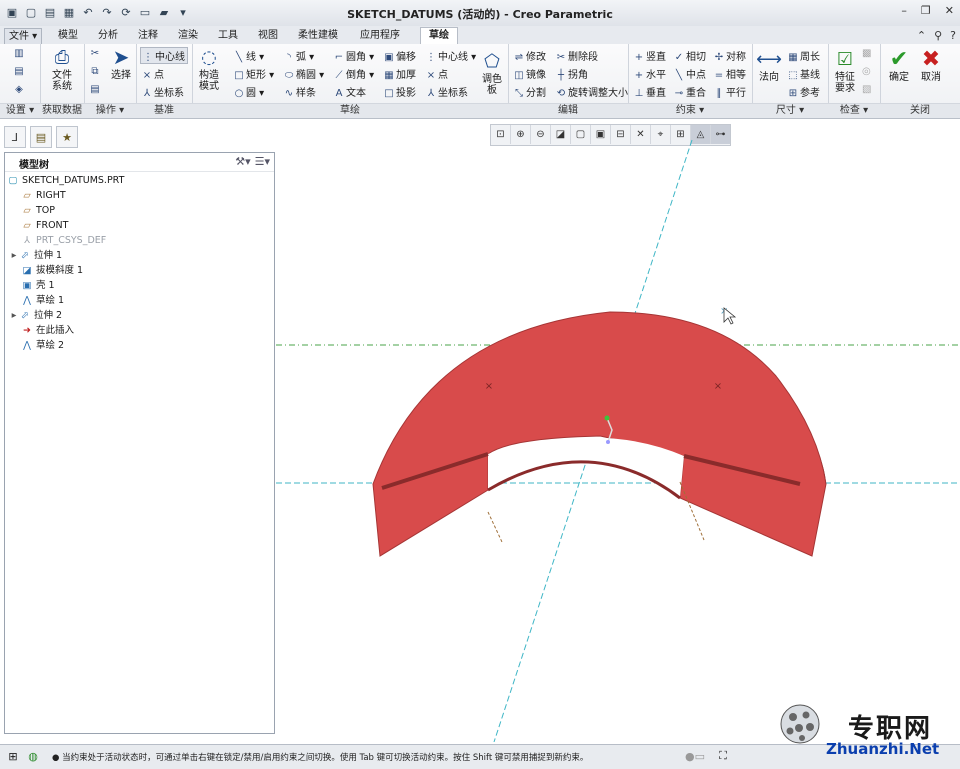 The width and height of the screenshot is (960, 769). What do you see at coordinates (262, 161) in the screenshot?
I see `tree-show-icon: ☰▾` at bounding box center [262, 161].